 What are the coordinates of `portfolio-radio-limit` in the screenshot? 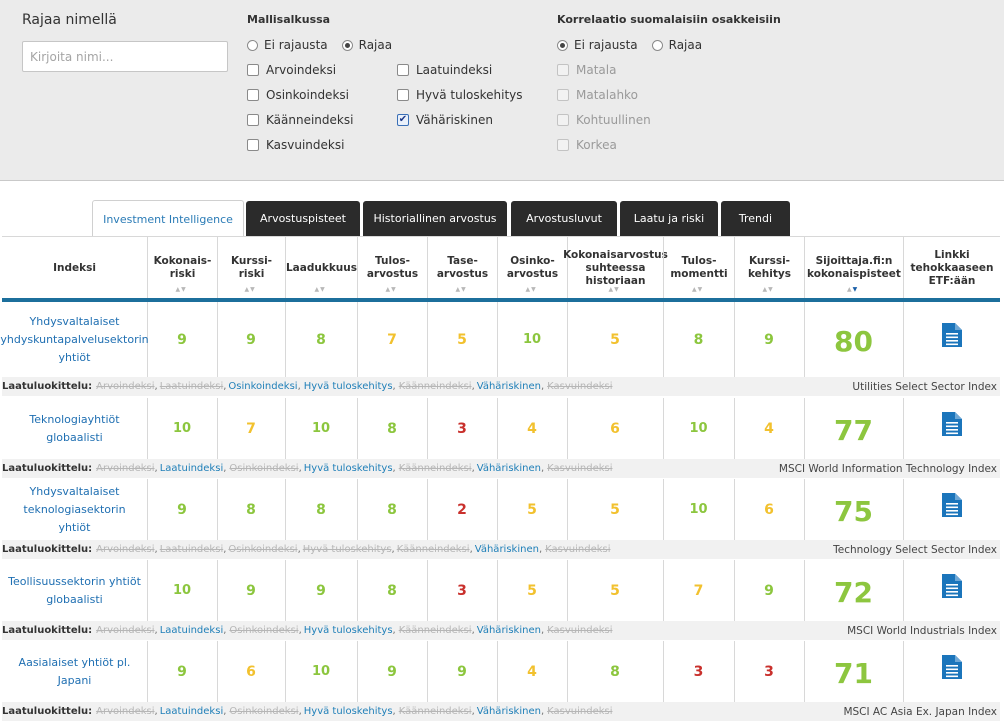 It's located at (347, 45).